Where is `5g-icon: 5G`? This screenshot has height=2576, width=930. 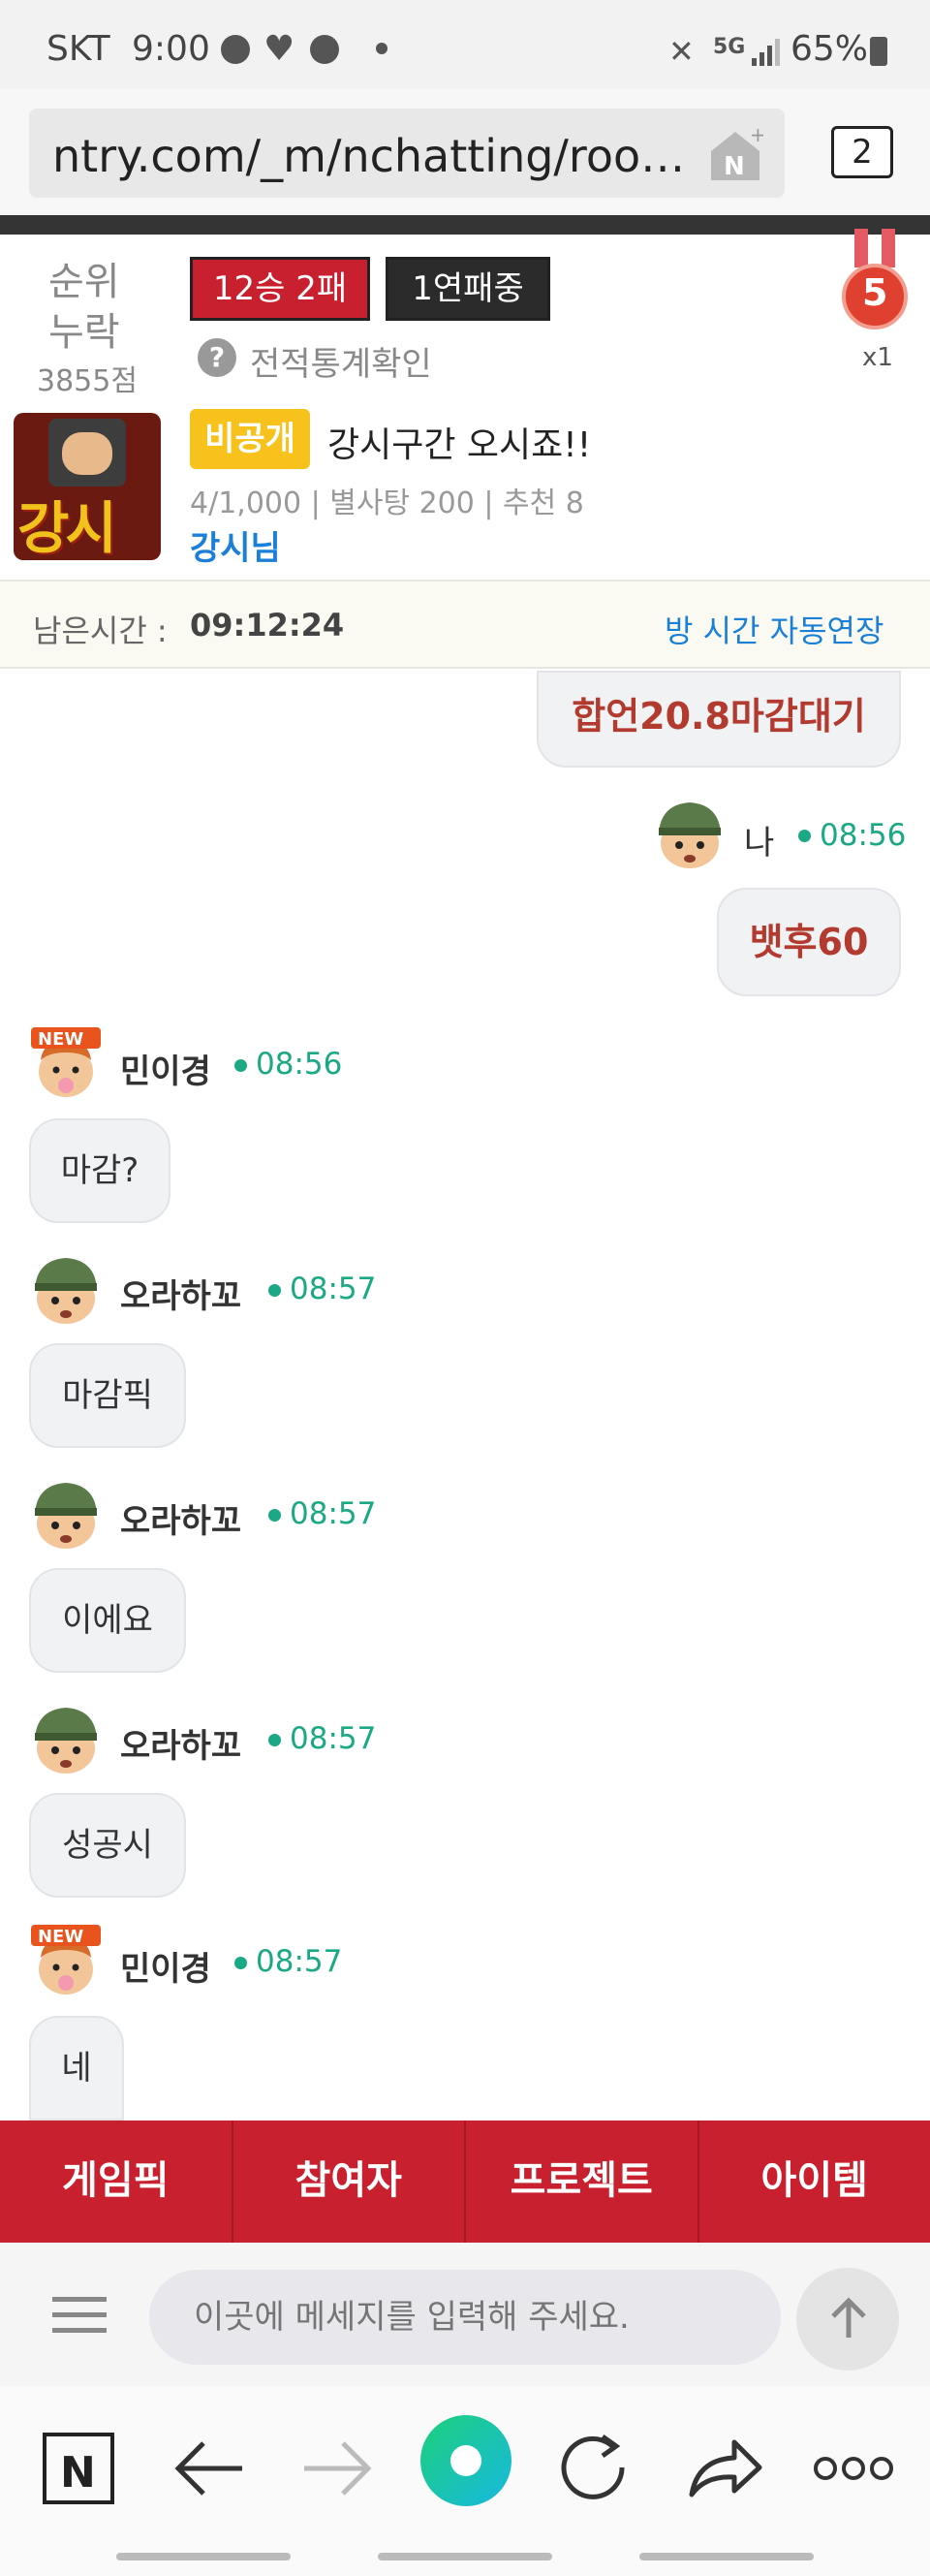
5g-icon: 5G is located at coordinates (729, 47).